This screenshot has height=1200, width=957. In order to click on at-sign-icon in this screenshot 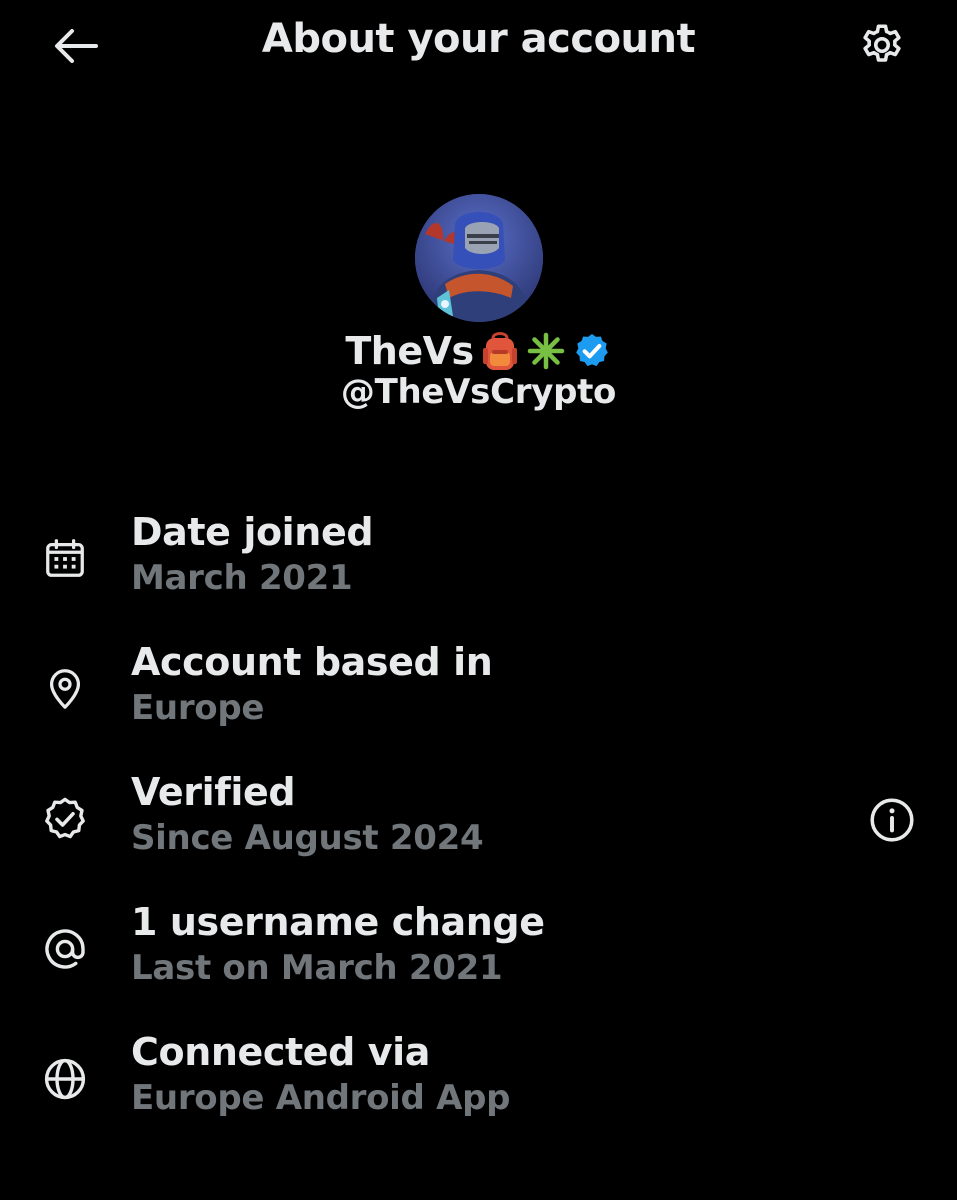, I will do `click(65, 949)`.